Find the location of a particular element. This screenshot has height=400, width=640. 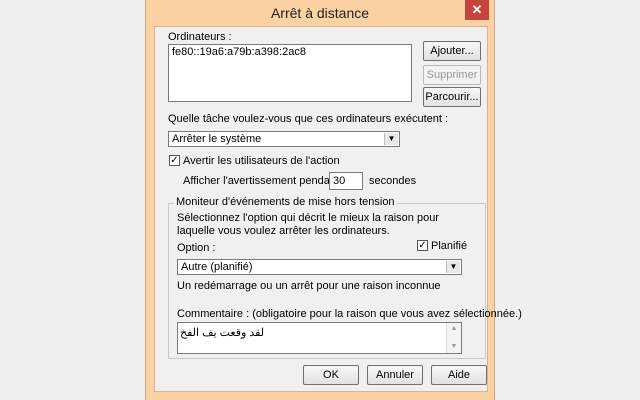

task-selected-value: Arrêter le système is located at coordinates (217, 139).